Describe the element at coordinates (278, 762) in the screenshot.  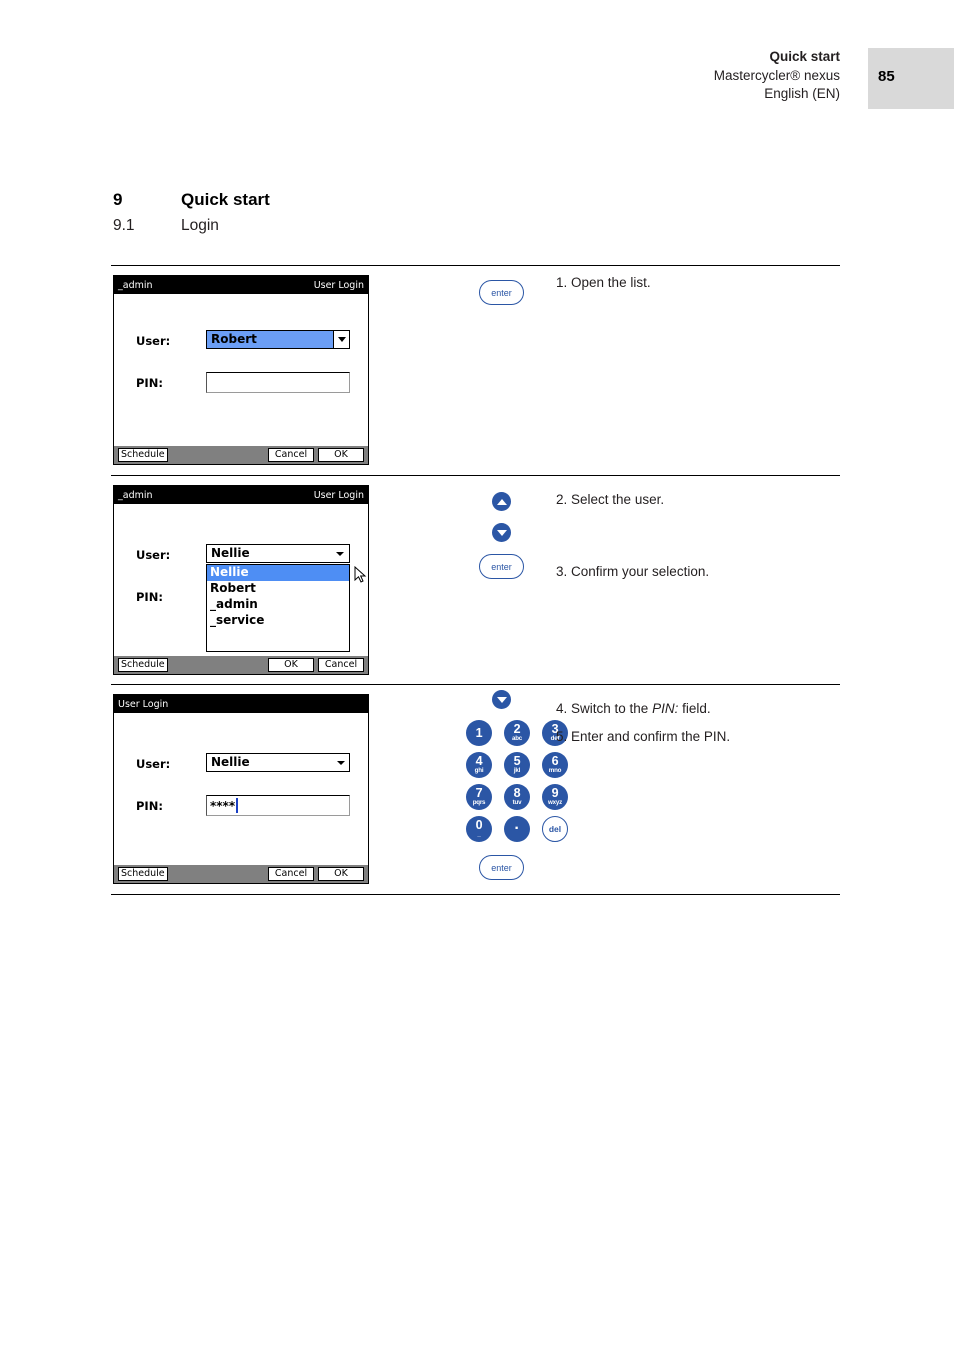
I see `user-dropdown-3: Nellie` at that location.